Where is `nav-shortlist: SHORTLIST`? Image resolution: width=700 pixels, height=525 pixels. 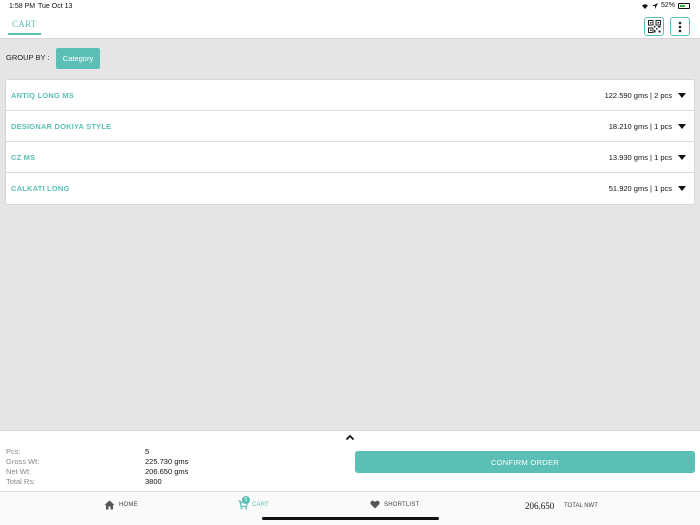
nav-shortlist: SHORTLIST is located at coordinates (394, 504).